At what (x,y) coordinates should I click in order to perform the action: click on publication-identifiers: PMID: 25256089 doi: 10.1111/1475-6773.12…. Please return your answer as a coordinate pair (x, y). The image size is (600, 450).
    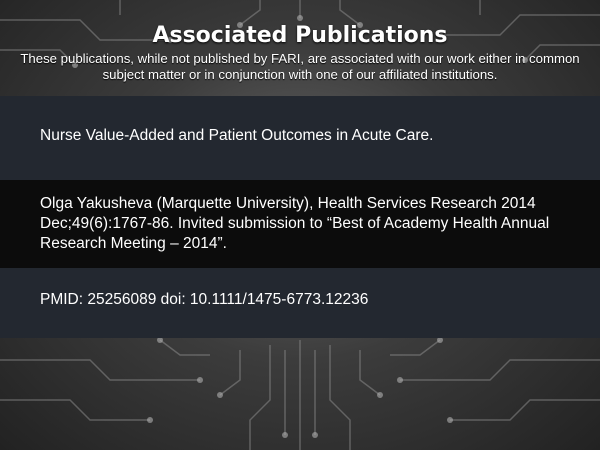
    Looking at the image, I should click on (204, 299).